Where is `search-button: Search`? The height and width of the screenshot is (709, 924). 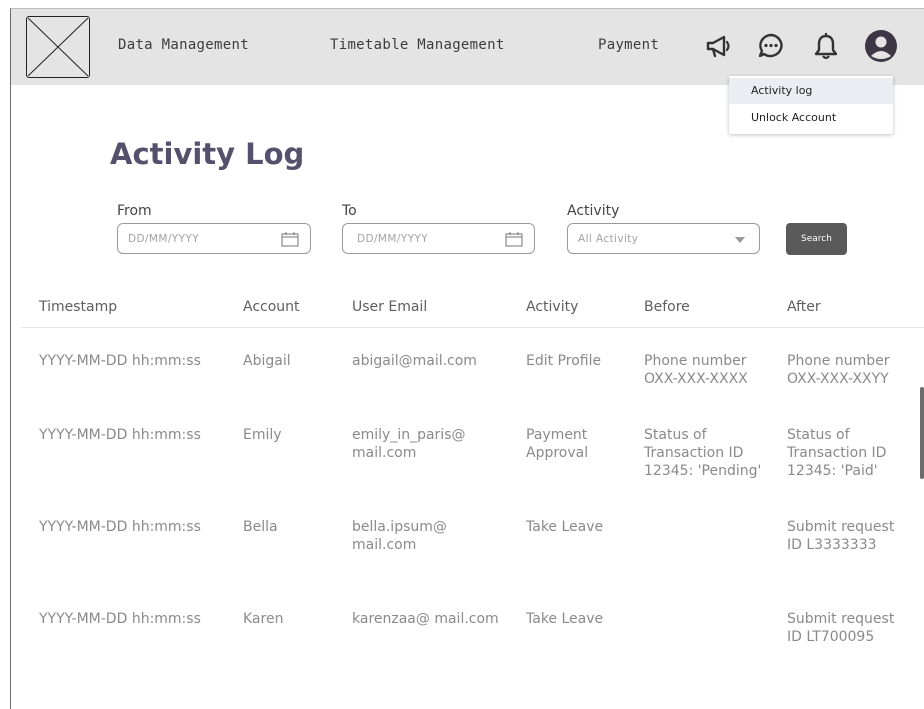
search-button: Search is located at coordinates (816, 239).